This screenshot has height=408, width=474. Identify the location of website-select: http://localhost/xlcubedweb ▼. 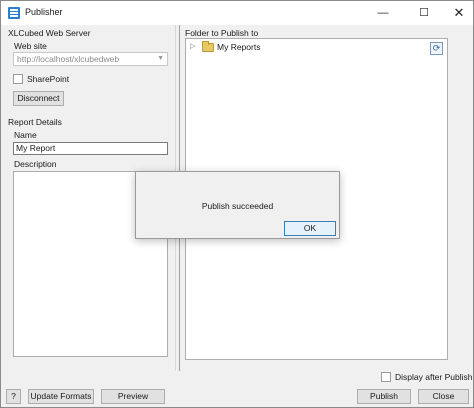
(90, 59).